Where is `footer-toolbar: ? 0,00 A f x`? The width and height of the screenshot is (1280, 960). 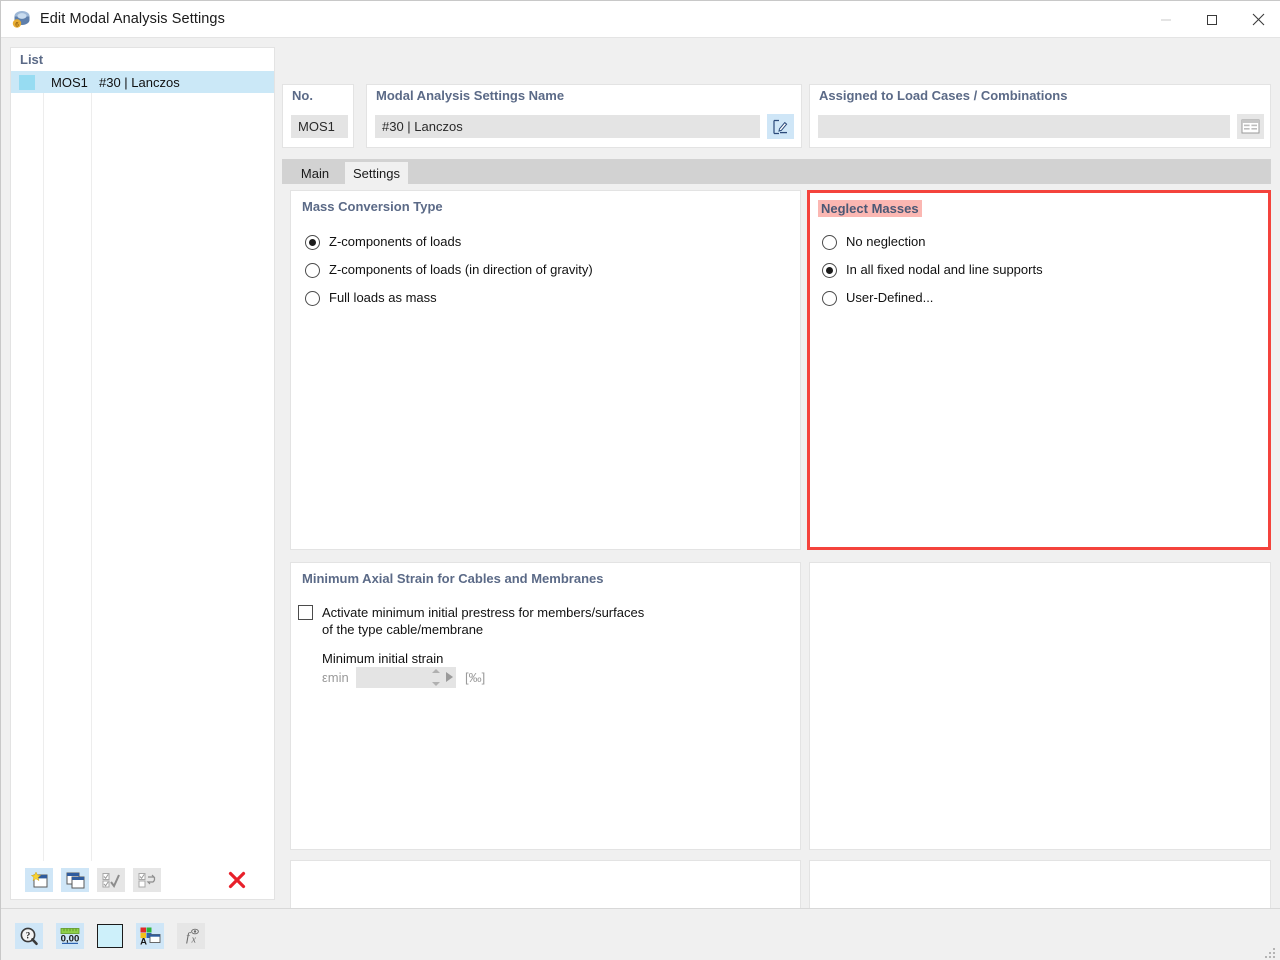
footer-toolbar: ? 0,00 A f x is located at coordinates (110, 936).